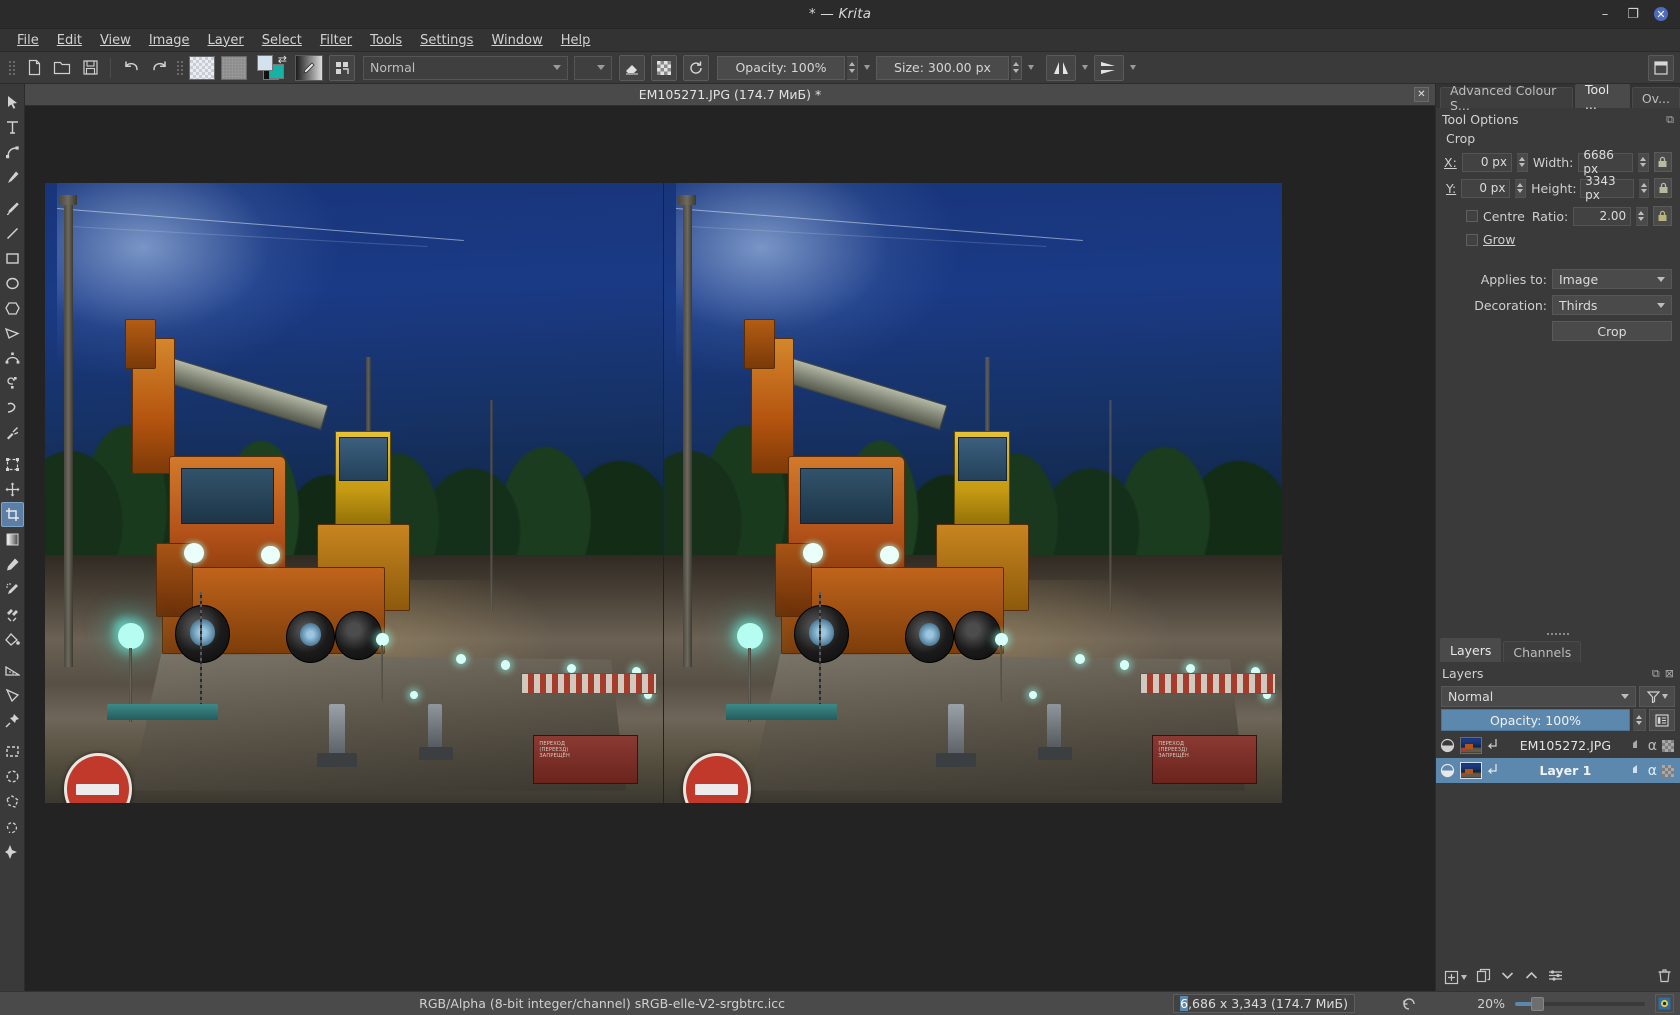 The width and height of the screenshot is (1680, 1015). What do you see at coordinates (12, 851) in the screenshot?
I see `contiguous-select-tool` at bounding box center [12, 851].